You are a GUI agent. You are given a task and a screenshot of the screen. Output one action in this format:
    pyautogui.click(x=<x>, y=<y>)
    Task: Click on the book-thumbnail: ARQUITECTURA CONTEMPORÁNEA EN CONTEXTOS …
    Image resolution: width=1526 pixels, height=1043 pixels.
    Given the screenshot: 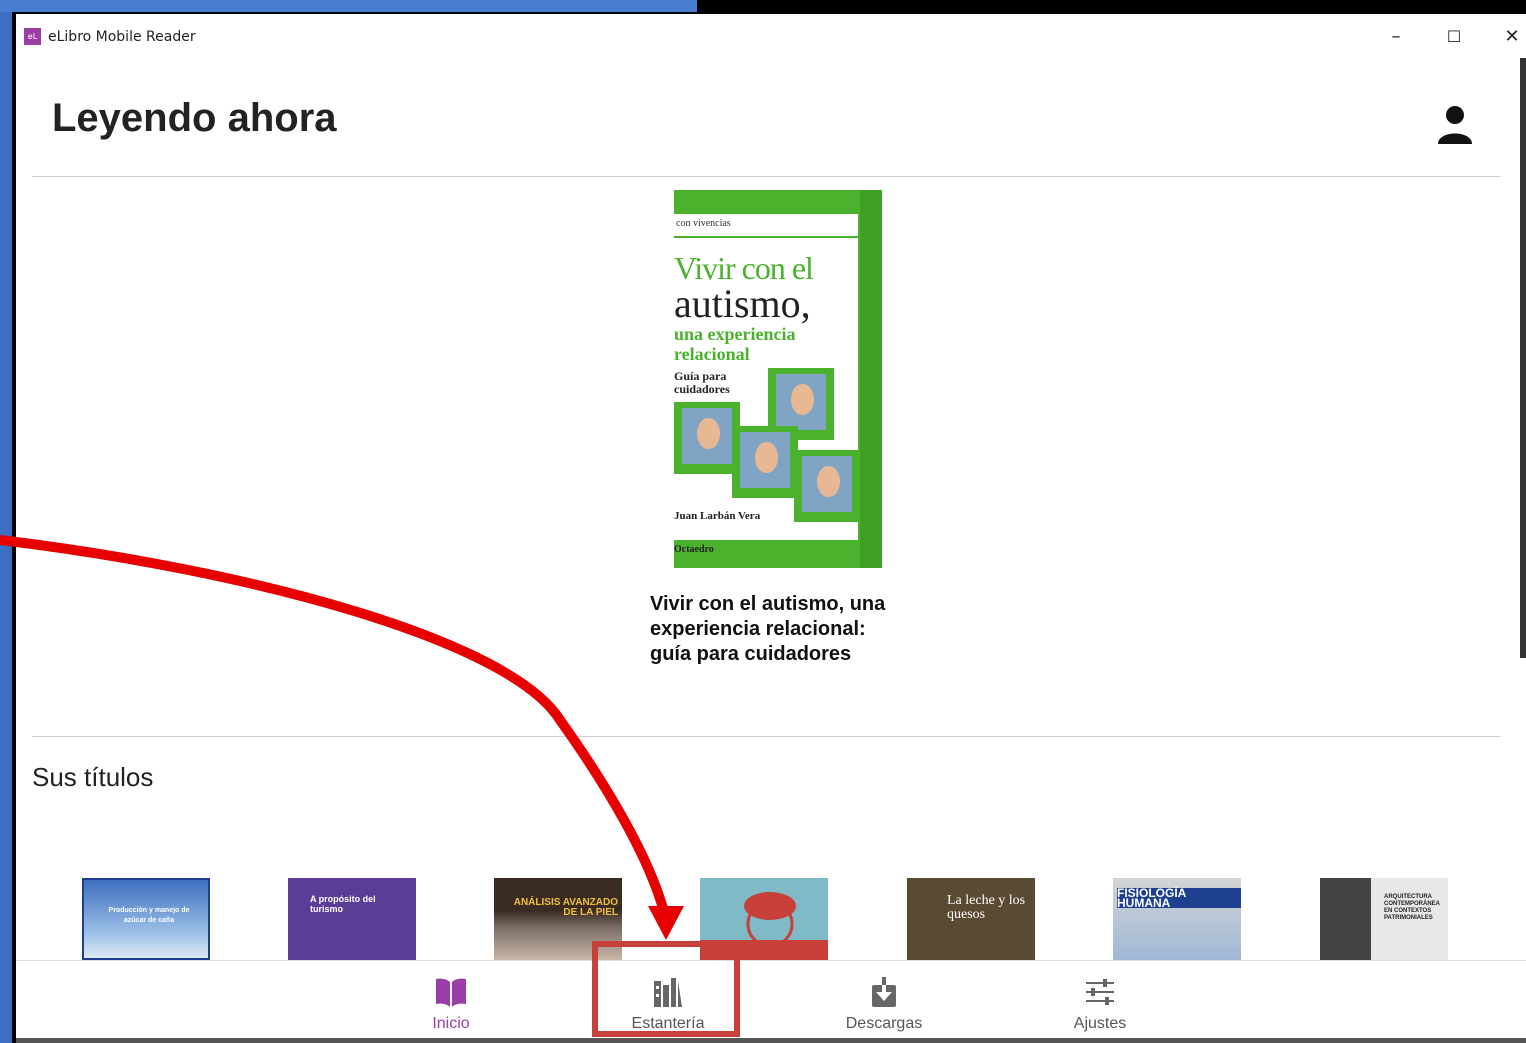 What is the action you would take?
    pyautogui.click(x=1384, y=919)
    